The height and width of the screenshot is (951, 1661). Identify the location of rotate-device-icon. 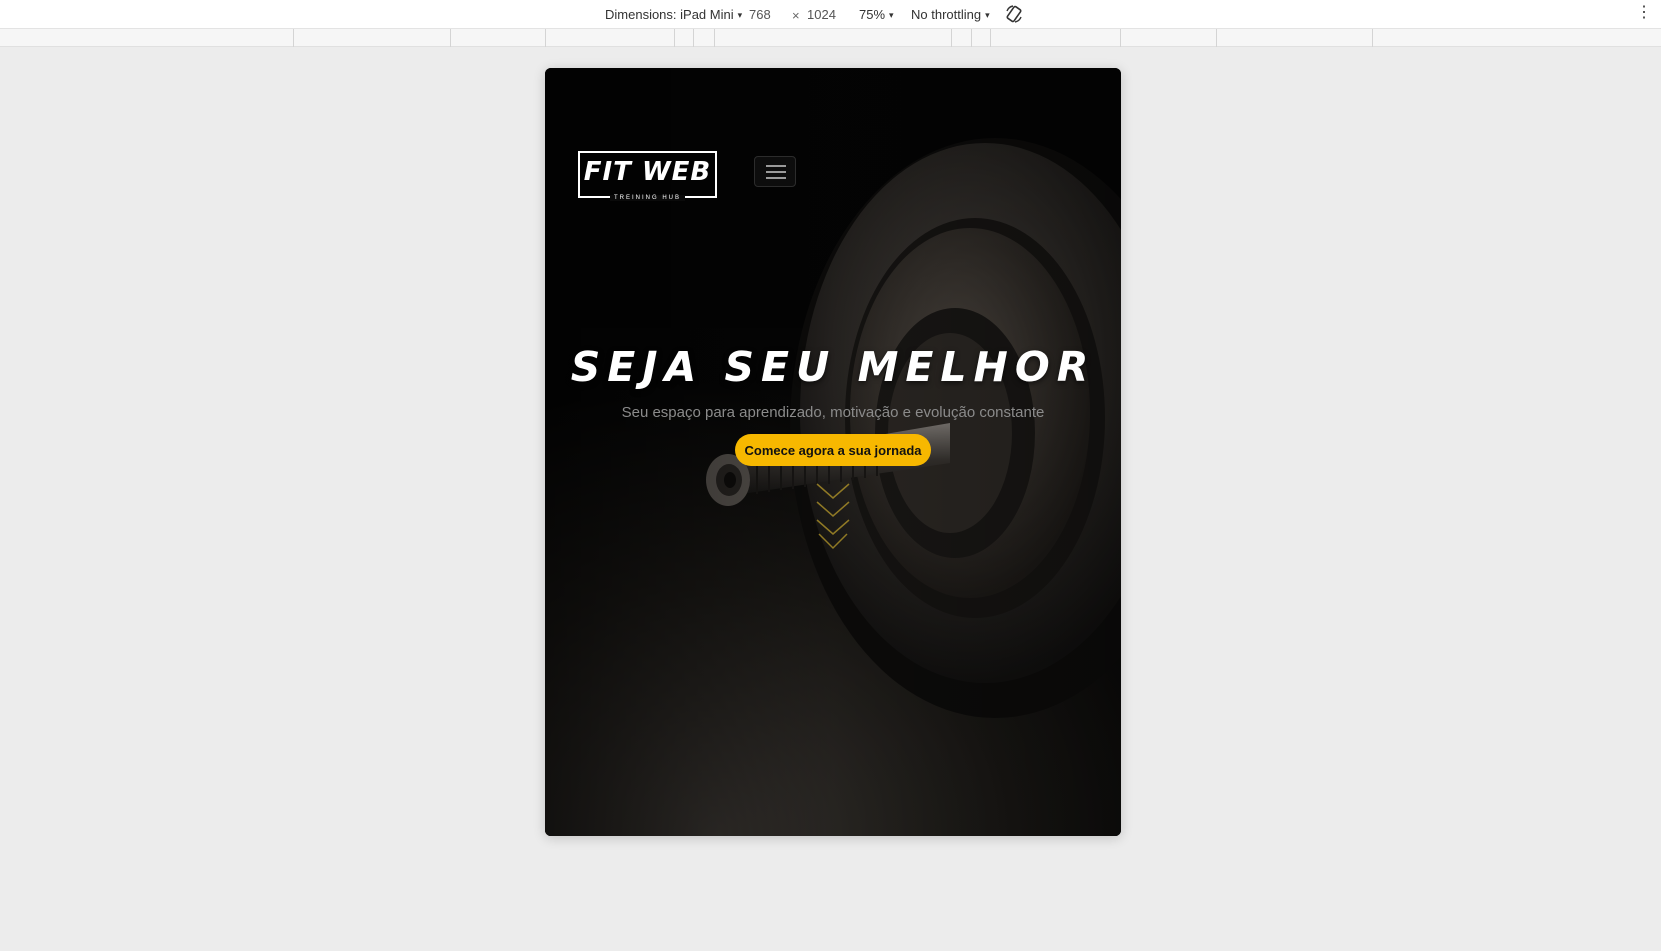
(1014, 14).